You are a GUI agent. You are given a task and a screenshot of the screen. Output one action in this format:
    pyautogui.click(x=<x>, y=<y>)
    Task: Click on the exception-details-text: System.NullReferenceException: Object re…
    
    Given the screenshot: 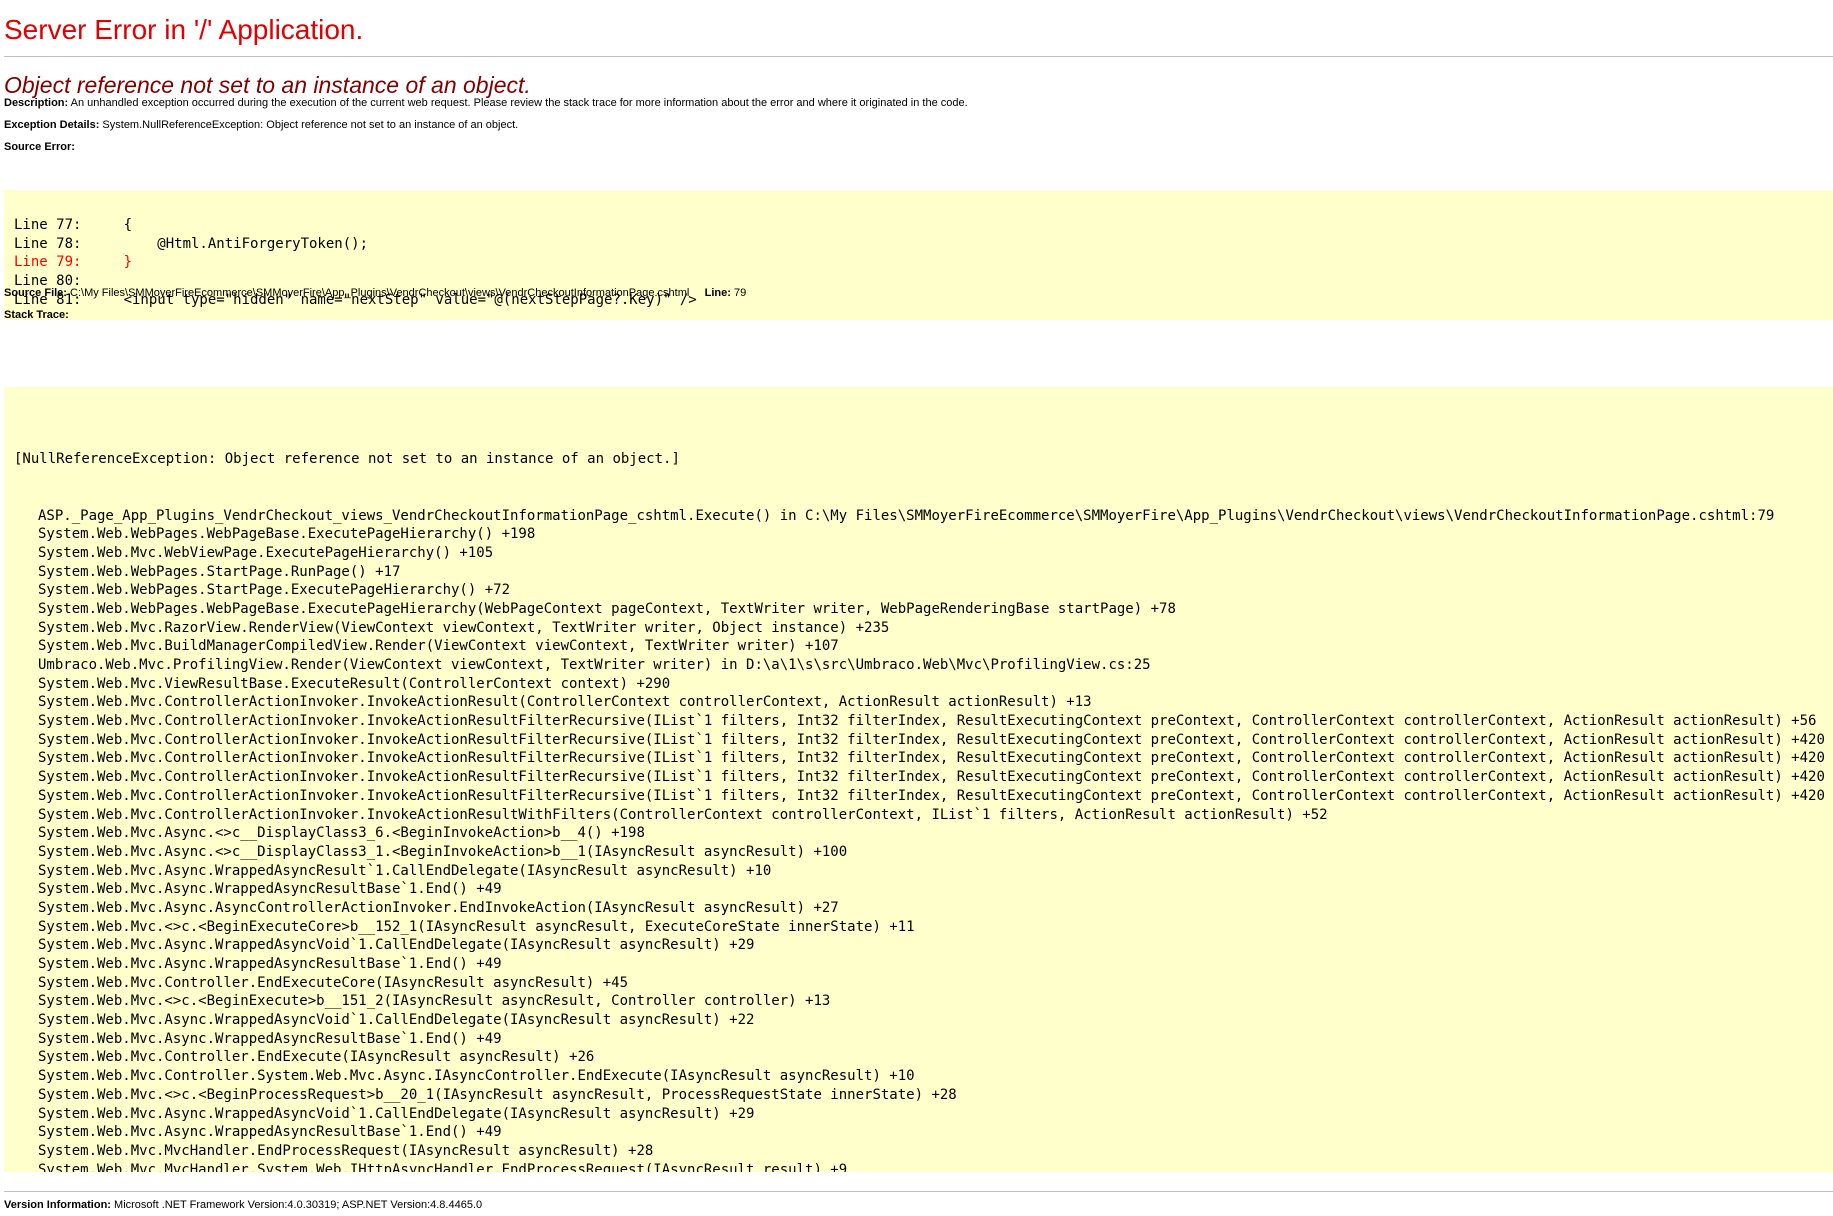 What is the action you would take?
    pyautogui.click(x=310, y=125)
    